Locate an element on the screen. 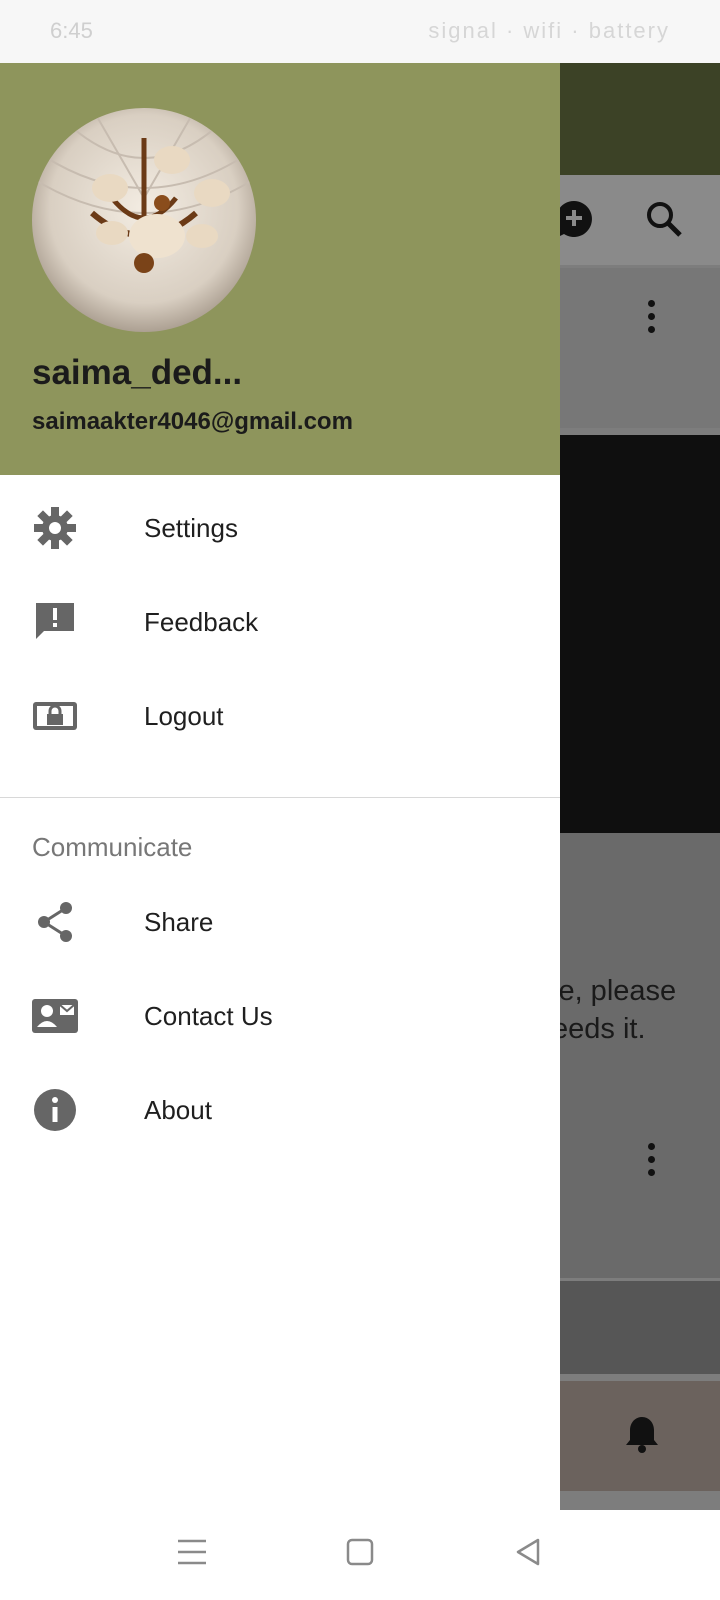 The height and width of the screenshot is (1600, 720). post-text: le, please eeds it. is located at coordinates (614, 1010).